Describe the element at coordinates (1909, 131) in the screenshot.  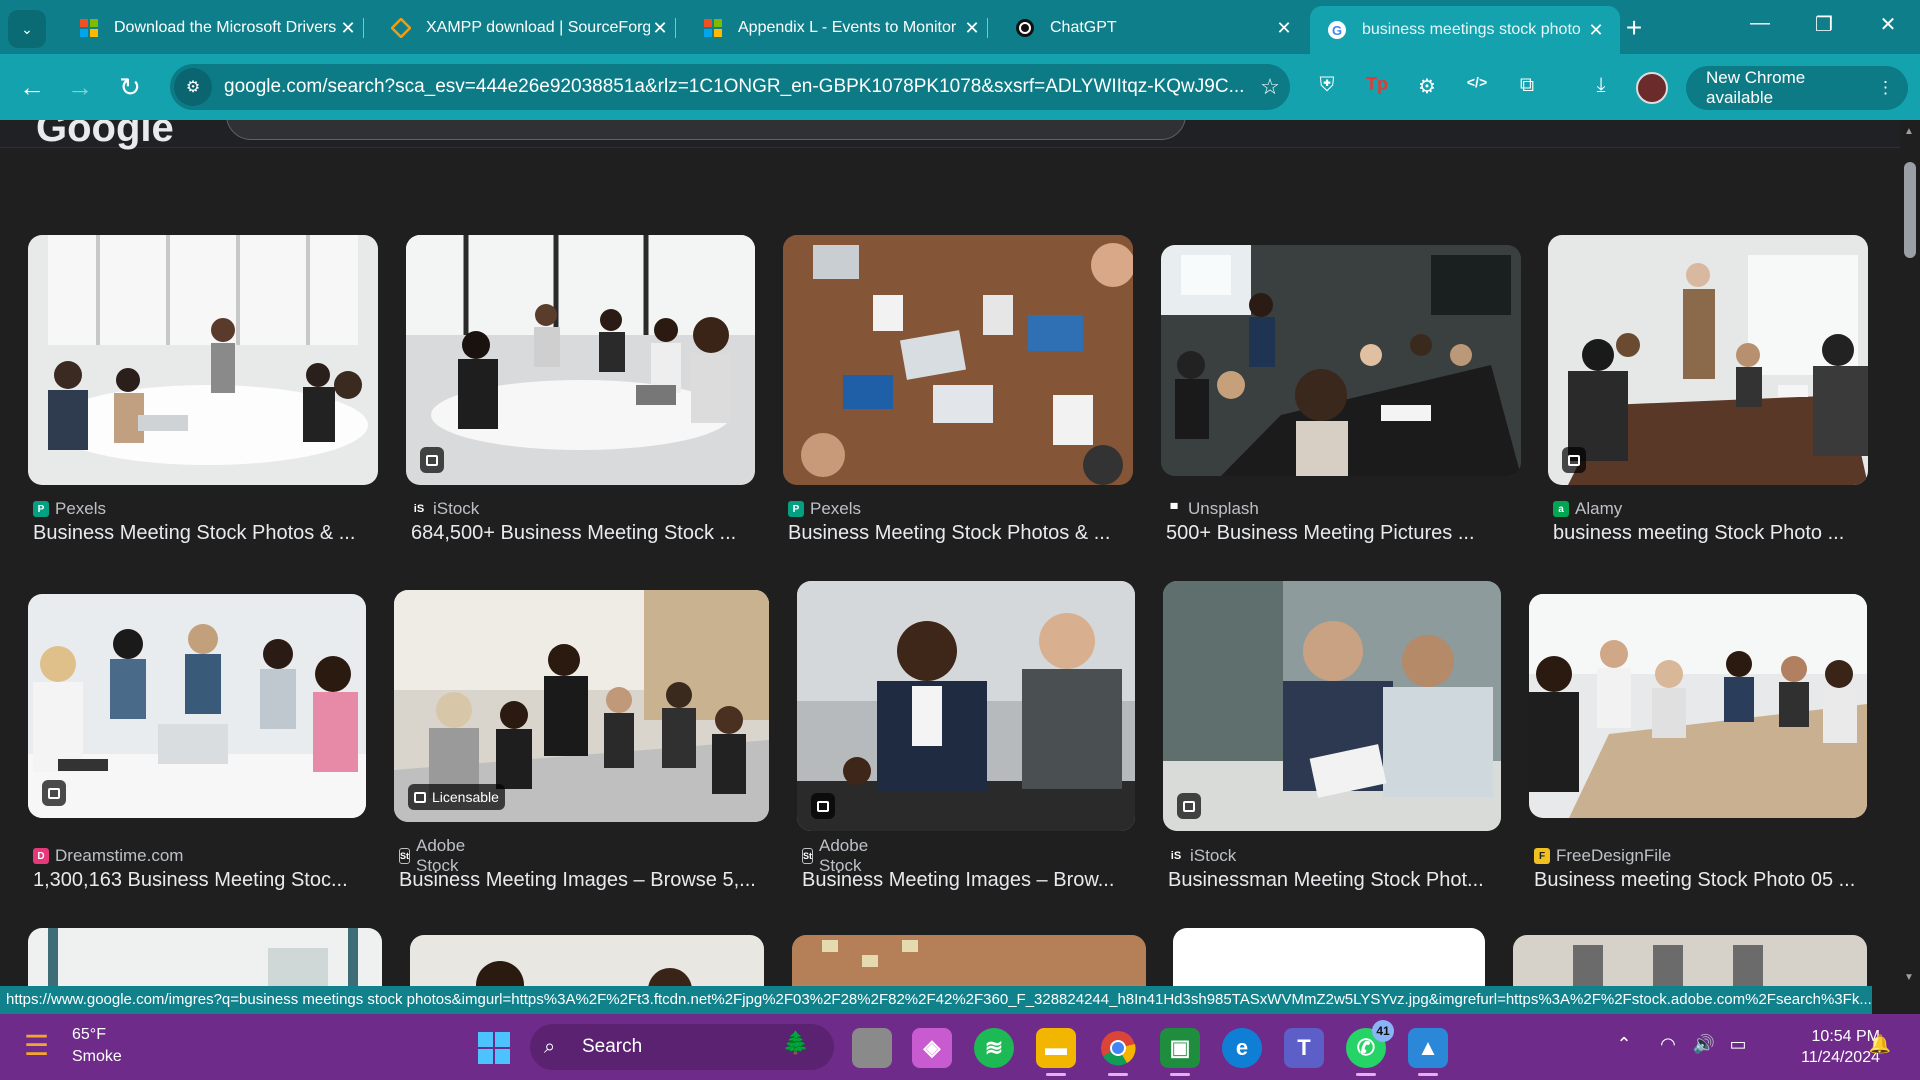
I see `scroll-up-icon: ▲` at that location.